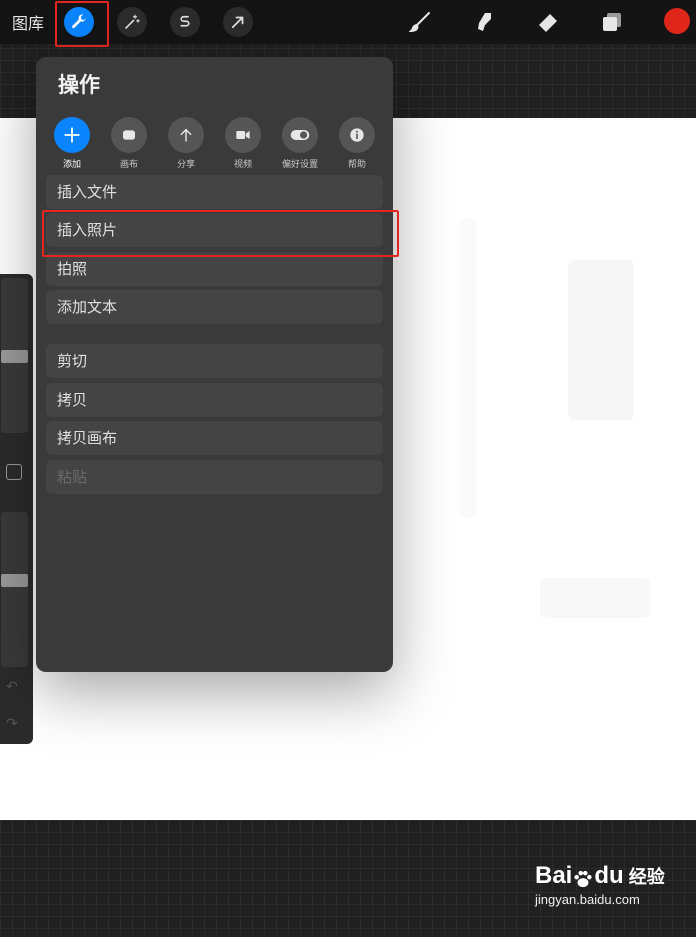 The image size is (696, 937). I want to click on canvas-icon, so click(129, 135).